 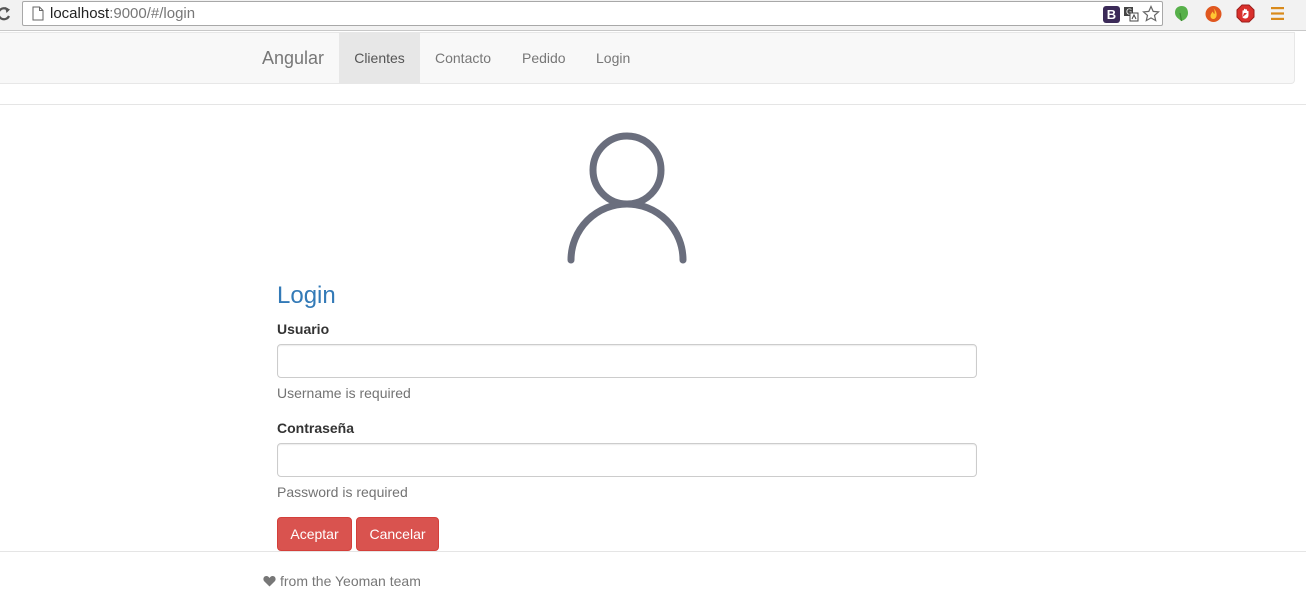 What do you see at coordinates (613, 58) in the screenshot?
I see `nav-item-login: Login` at bounding box center [613, 58].